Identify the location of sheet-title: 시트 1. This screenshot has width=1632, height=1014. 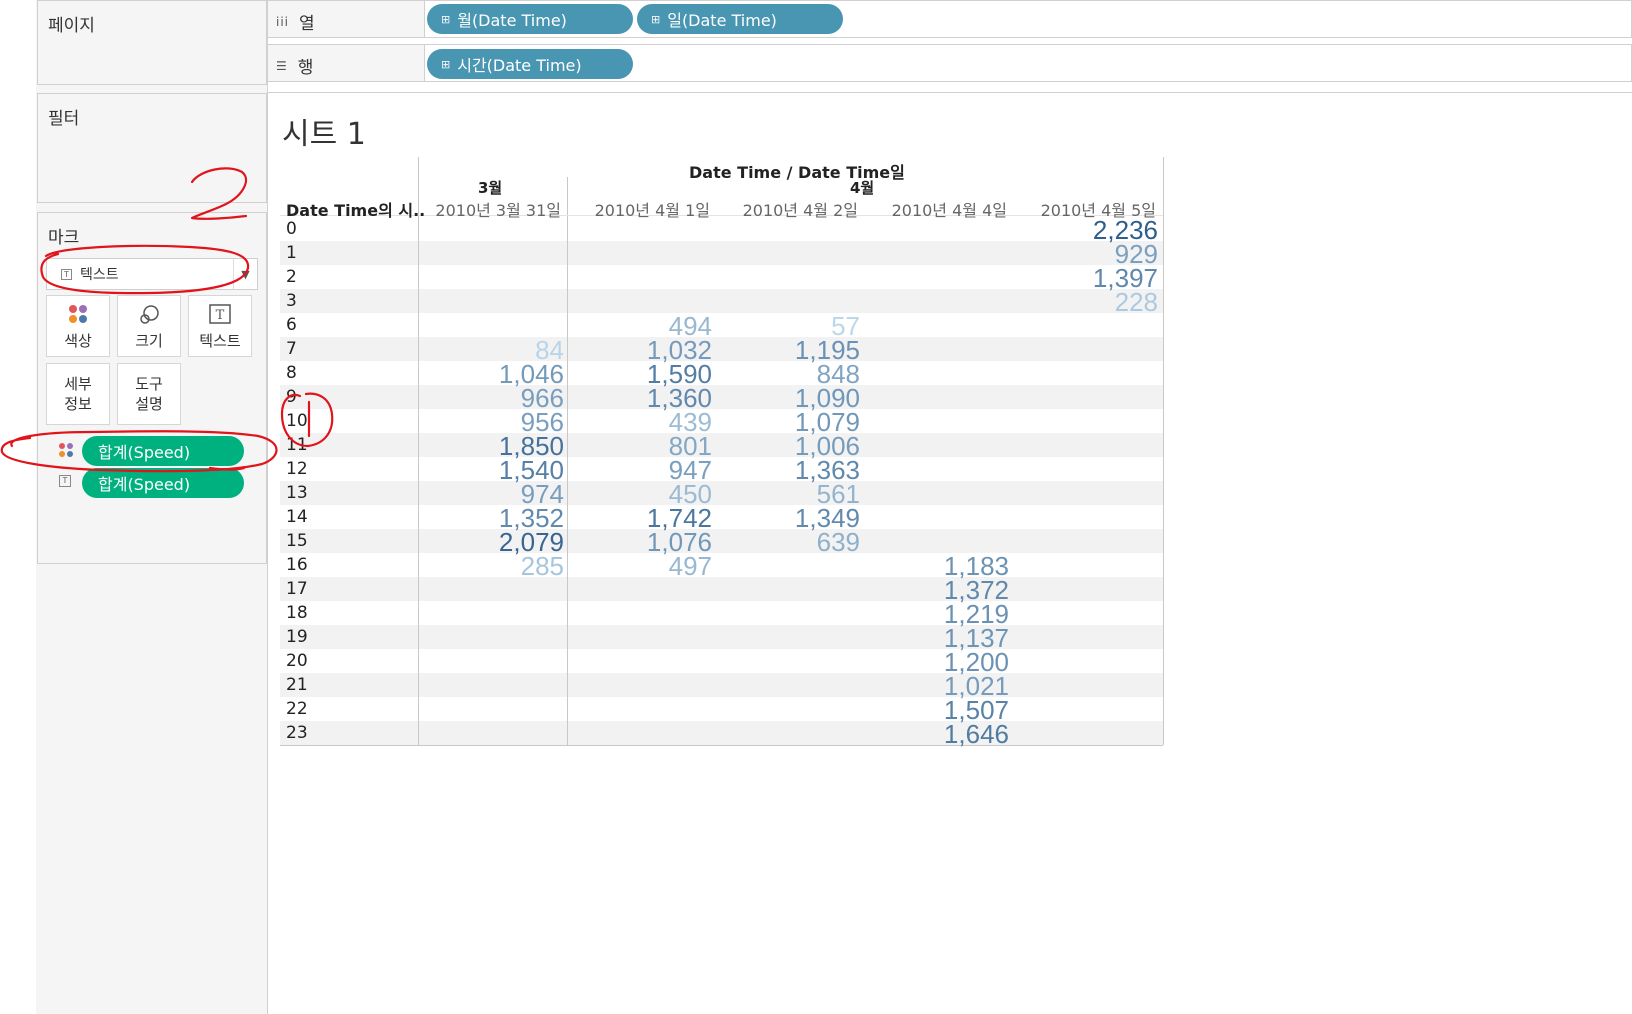
(324, 134).